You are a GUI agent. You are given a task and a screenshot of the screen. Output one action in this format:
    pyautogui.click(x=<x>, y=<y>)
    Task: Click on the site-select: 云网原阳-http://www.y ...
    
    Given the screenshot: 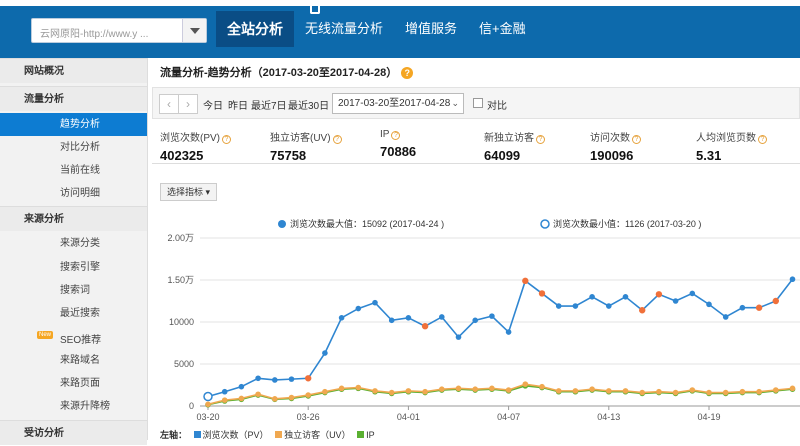 What is the action you would take?
    pyautogui.click(x=119, y=30)
    